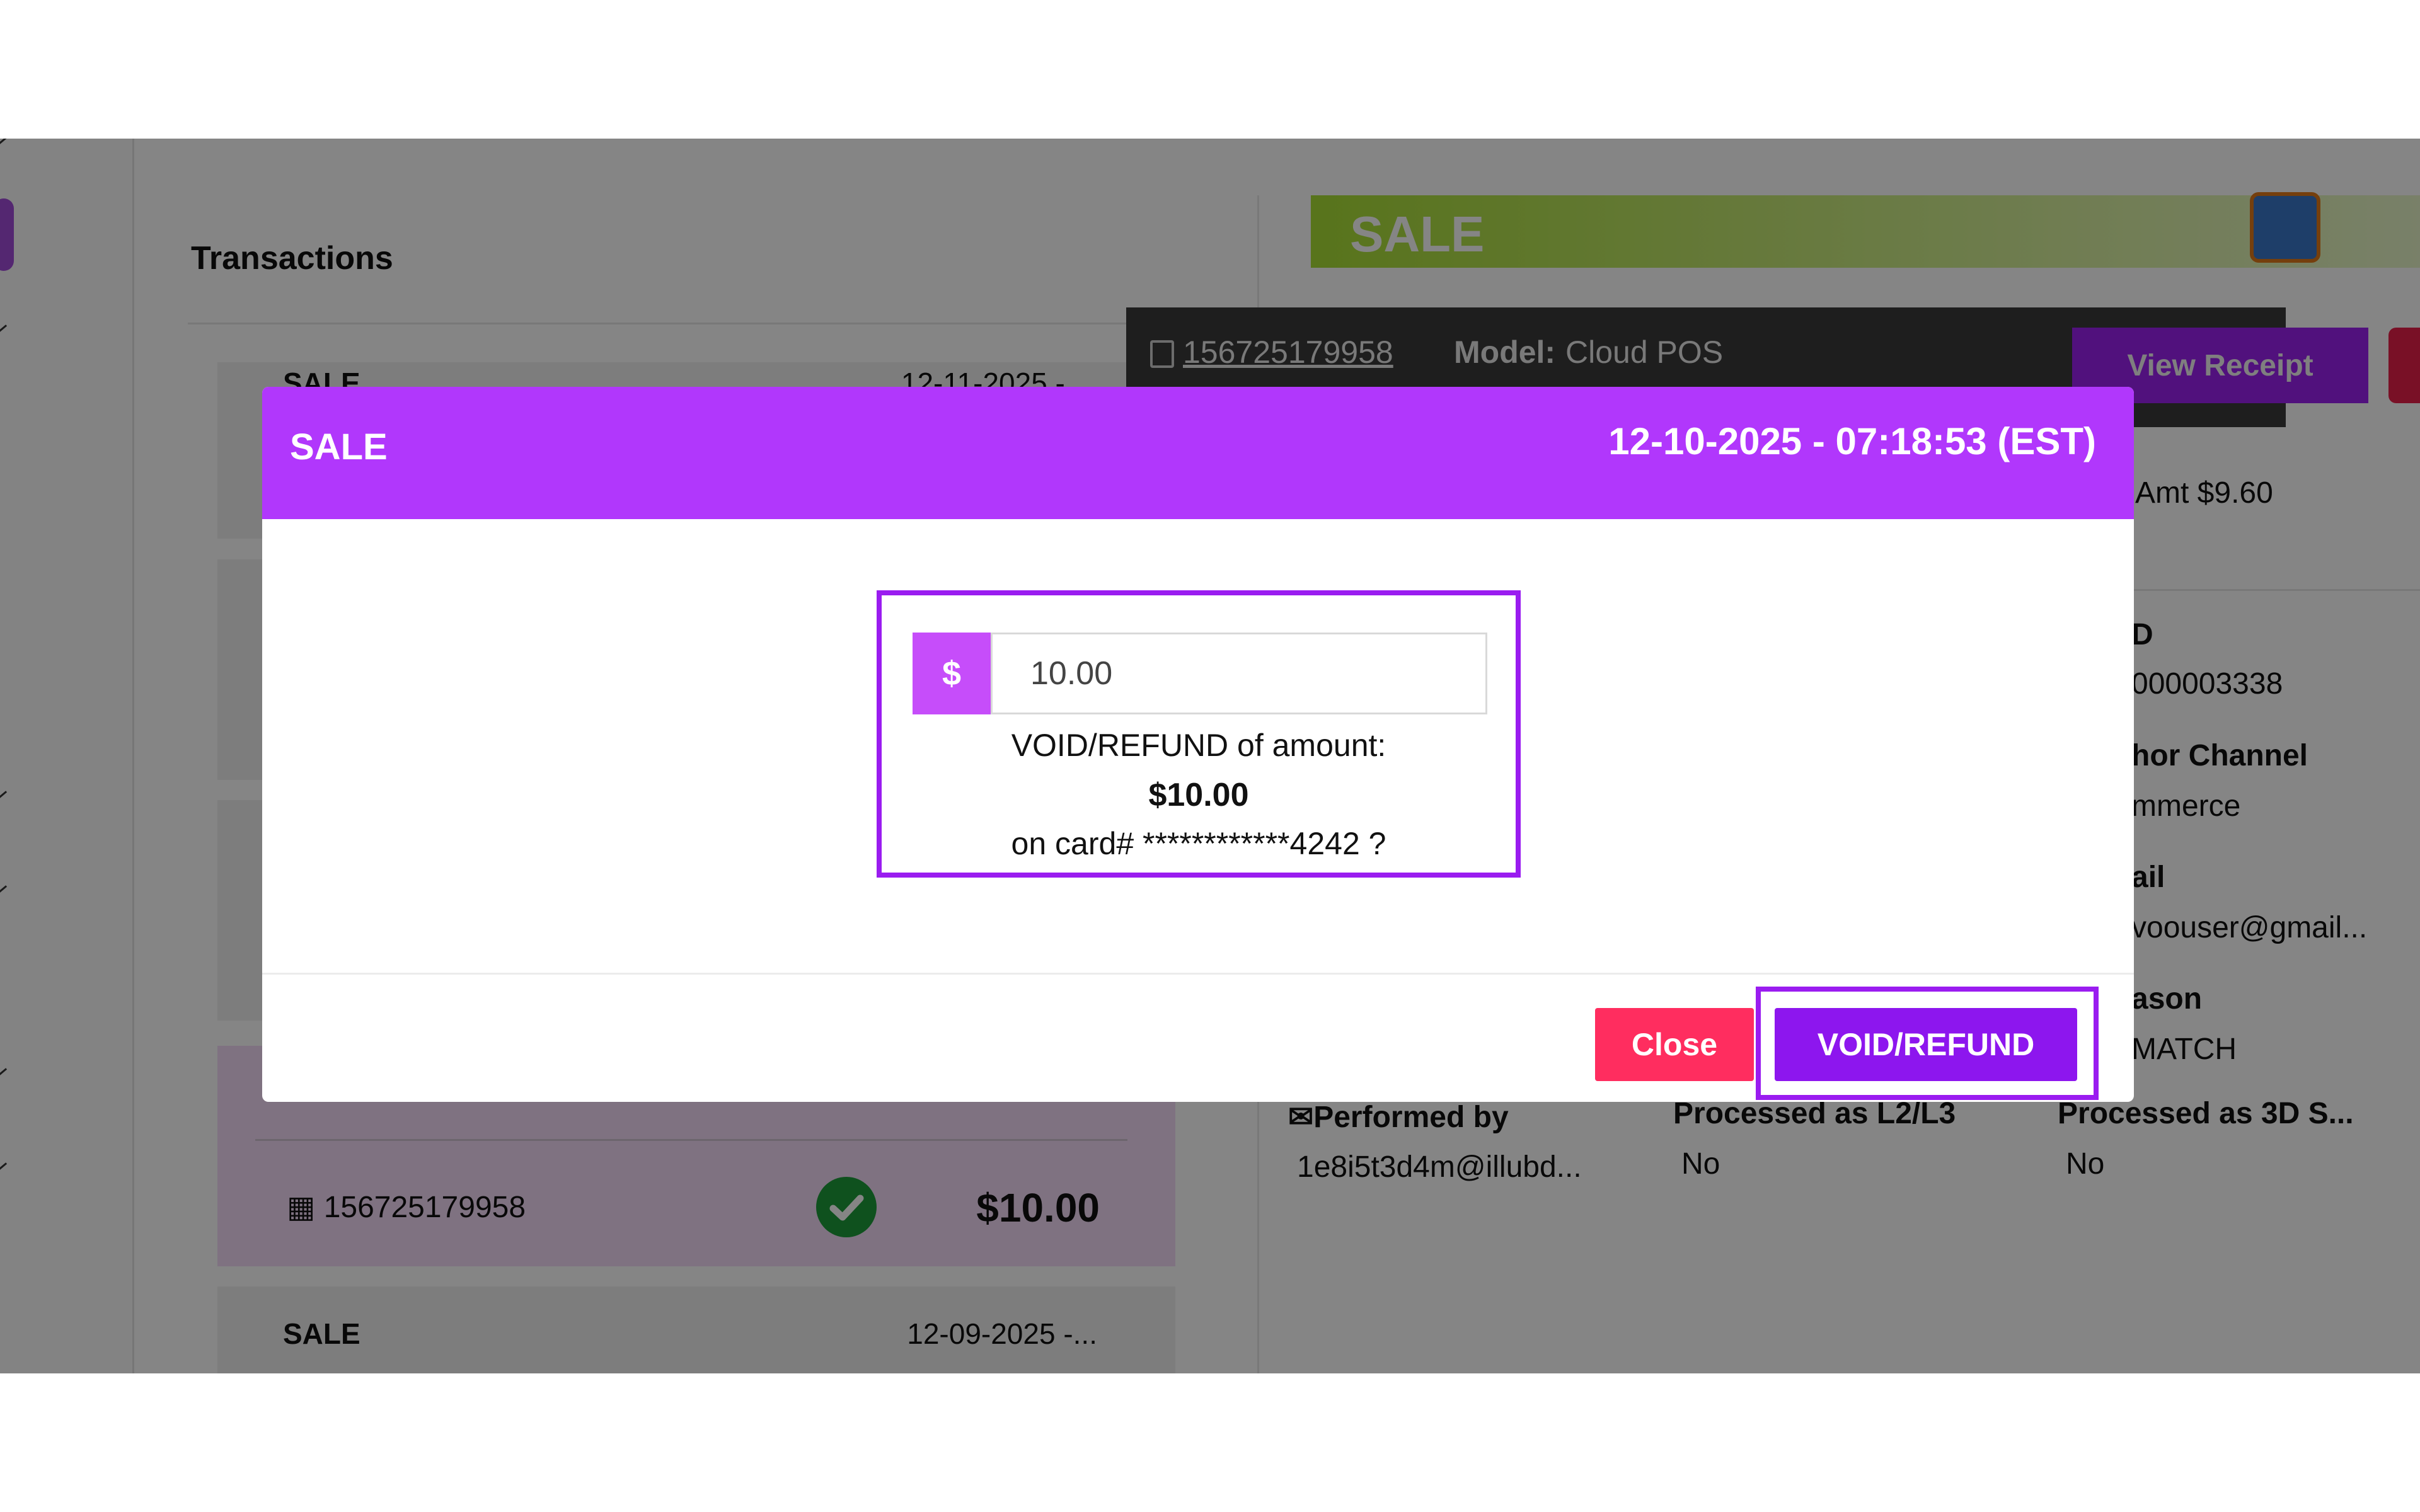 The width and height of the screenshot is (2420, 1512). What do you see at coordinates (1926, 1044) in the screenshot?
I see `void-refund-button: VOID/REFUND` at bounding box center [1926, 1044].